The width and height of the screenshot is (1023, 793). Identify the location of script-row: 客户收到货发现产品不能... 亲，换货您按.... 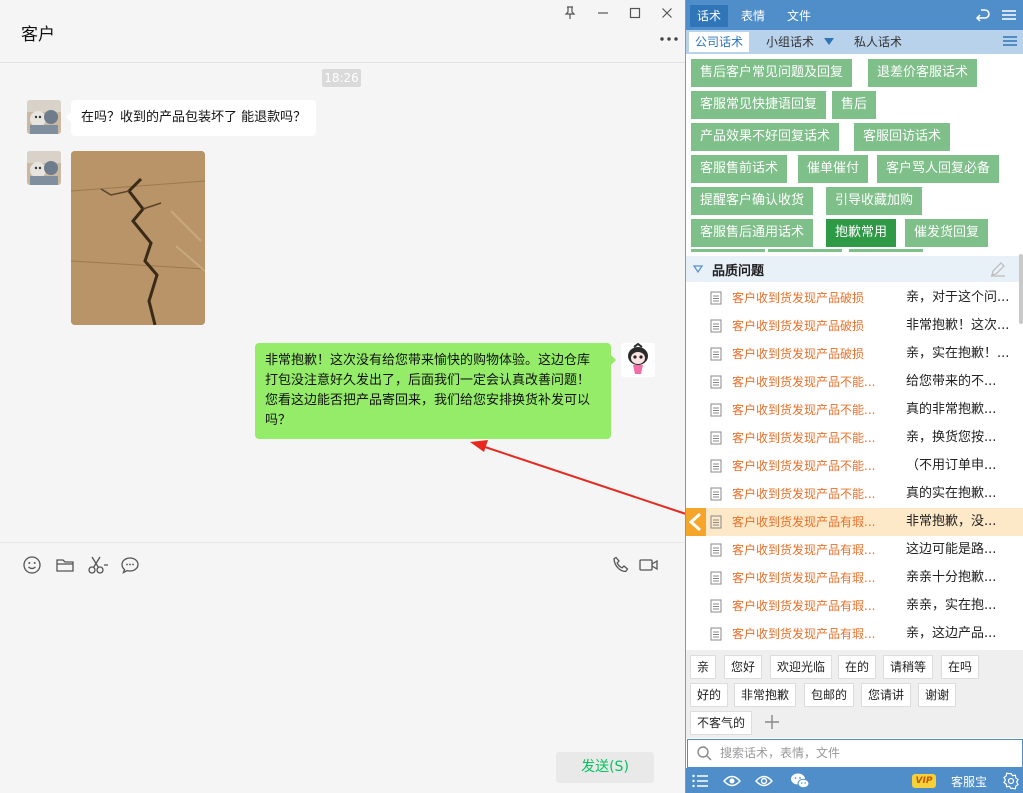
(854, 438).